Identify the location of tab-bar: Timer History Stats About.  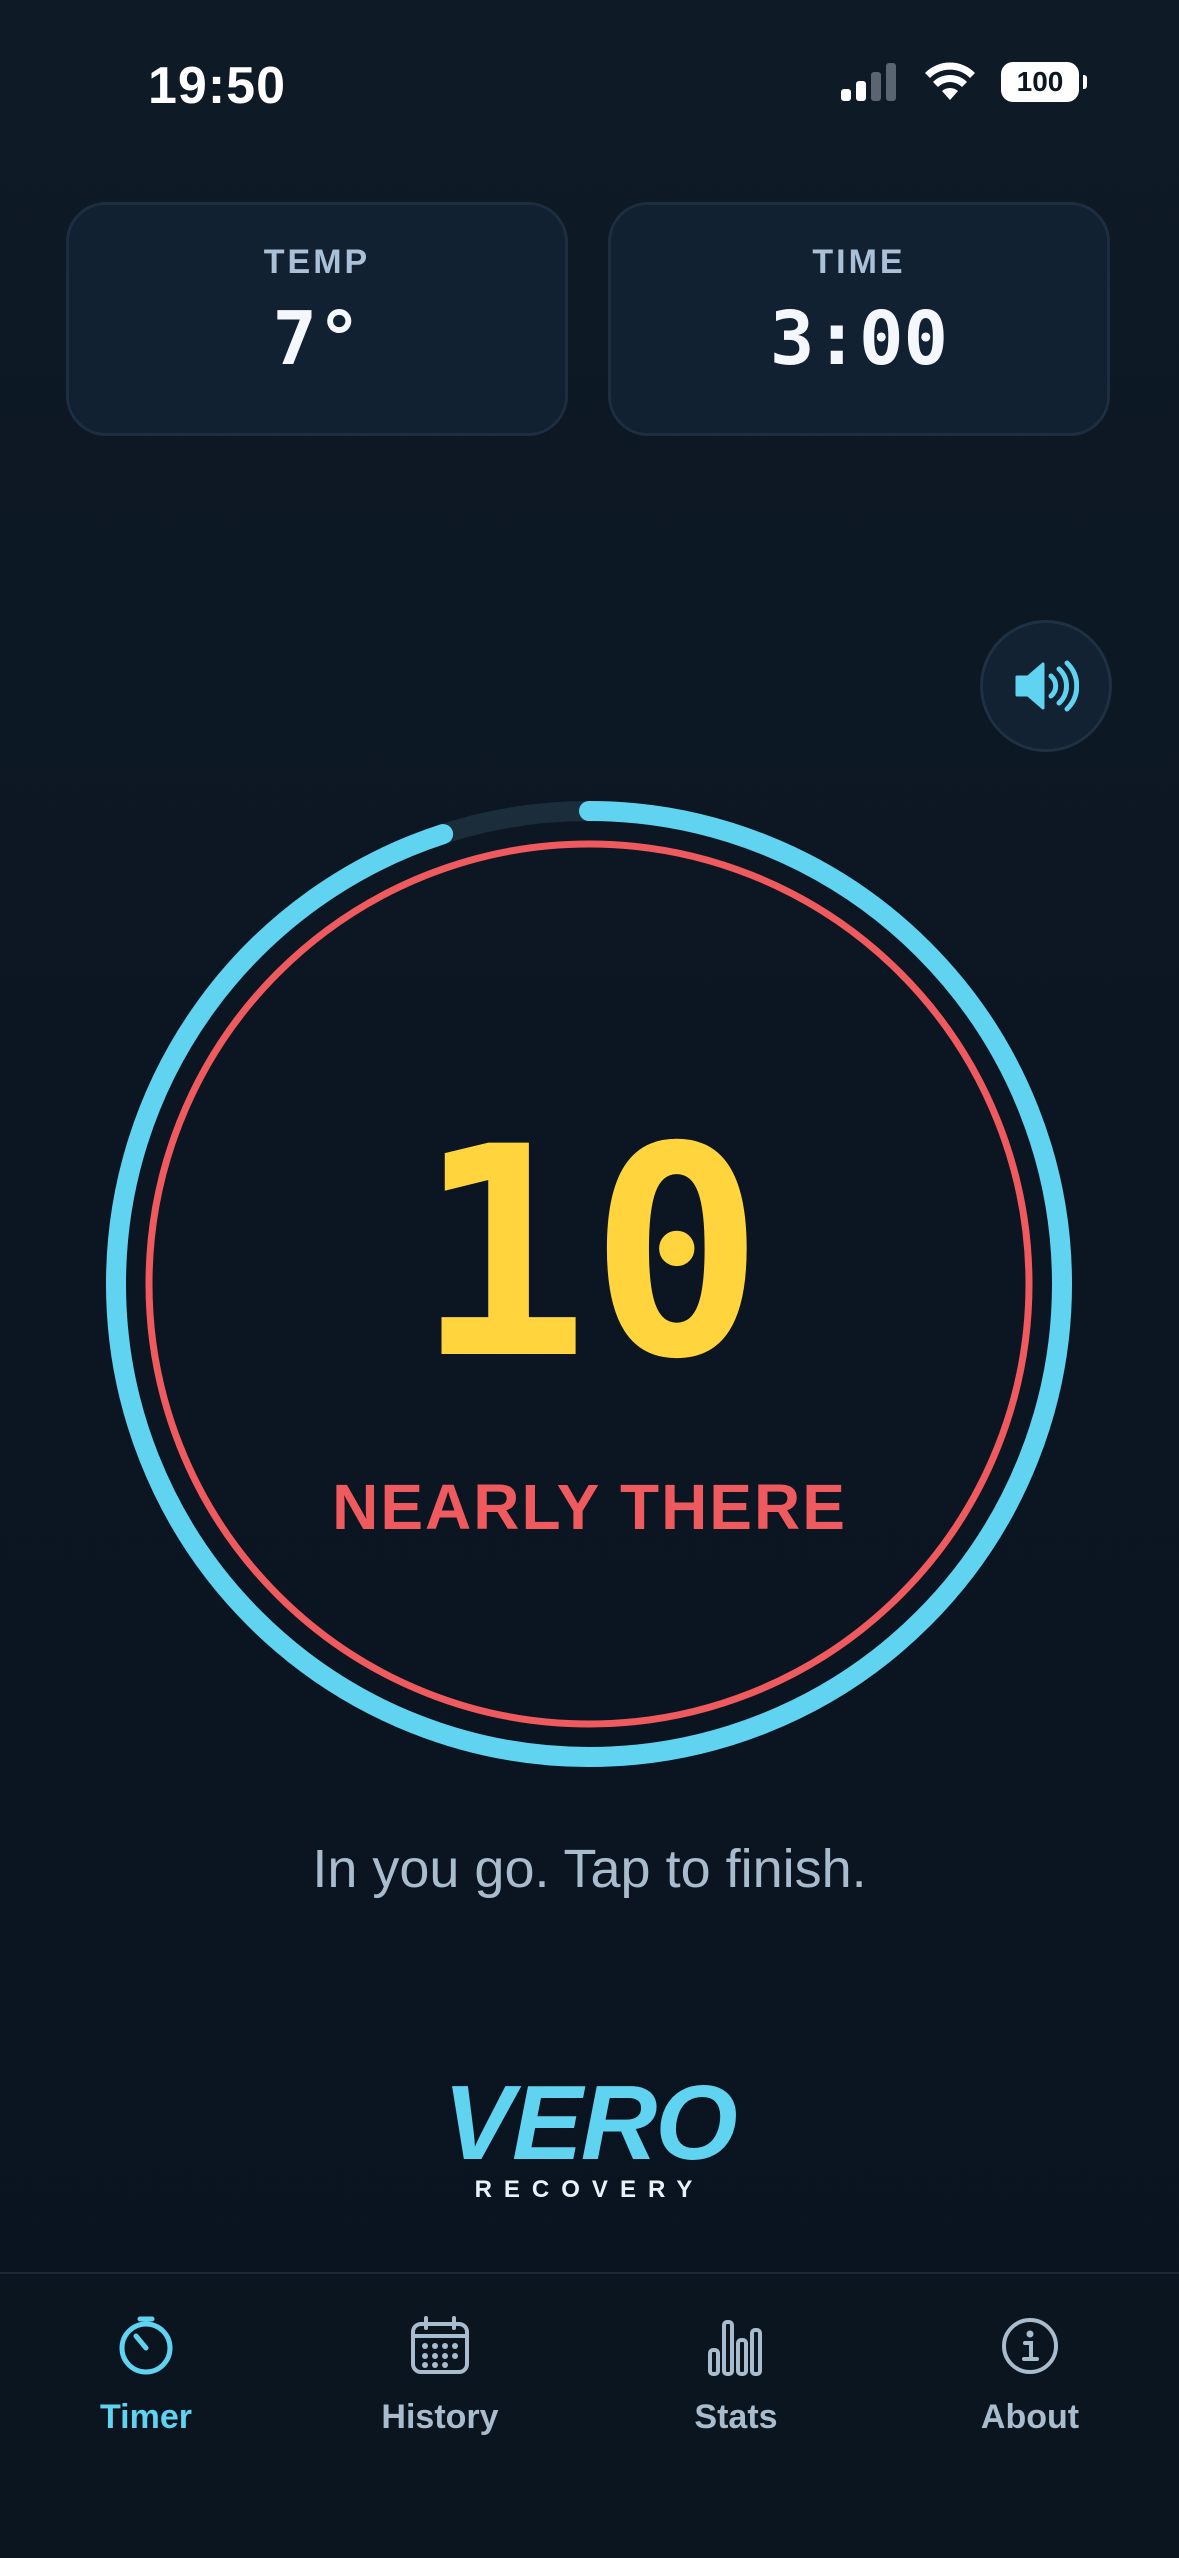
(589, 2415).